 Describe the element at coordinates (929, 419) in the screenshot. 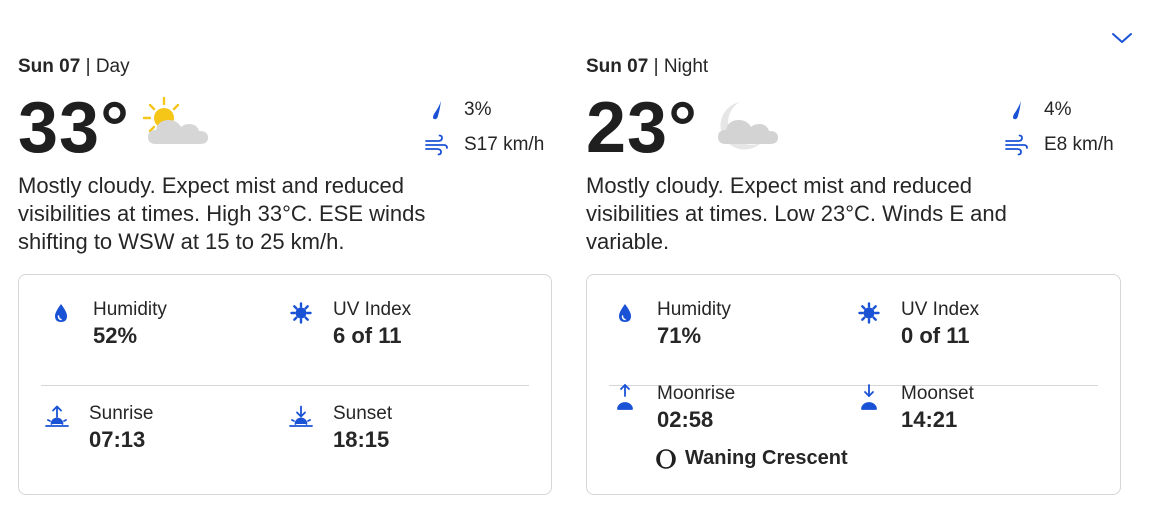

I see `moonset-value: 14:21` at that location.